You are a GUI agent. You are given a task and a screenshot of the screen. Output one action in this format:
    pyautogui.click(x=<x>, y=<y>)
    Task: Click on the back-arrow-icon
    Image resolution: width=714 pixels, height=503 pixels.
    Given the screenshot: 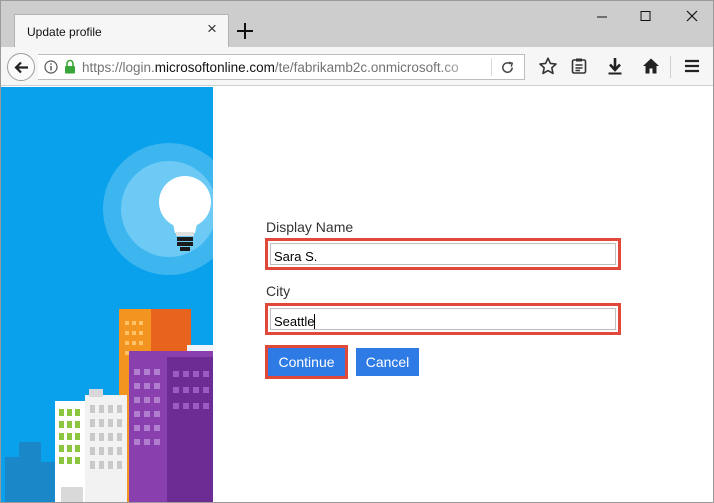 What is the action you would take?
    pyautogui.click(x=21, y=67)
    